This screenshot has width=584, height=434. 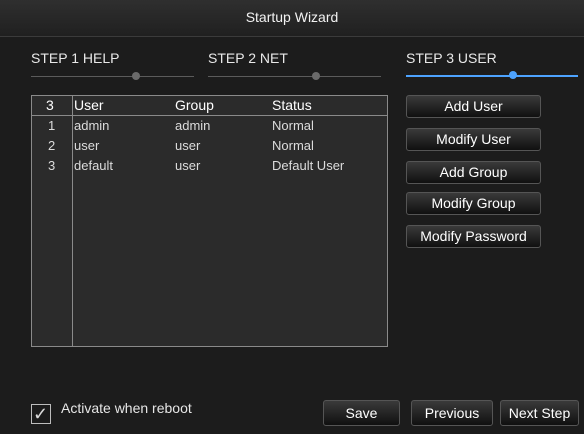 What do you see at coordinates (41, 414) in the screenshot?
I see `activate-when-reboot-checkbox` at bounding box center [41, 414].